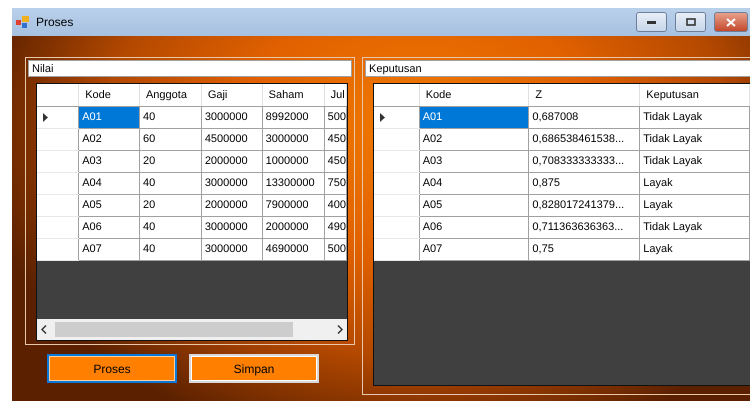 This screenshot has width=750, height=401. What do you see at coordinates (293, 95) in the screenshot?
I see `column-header: Saham` at bounding box center [293, 95].